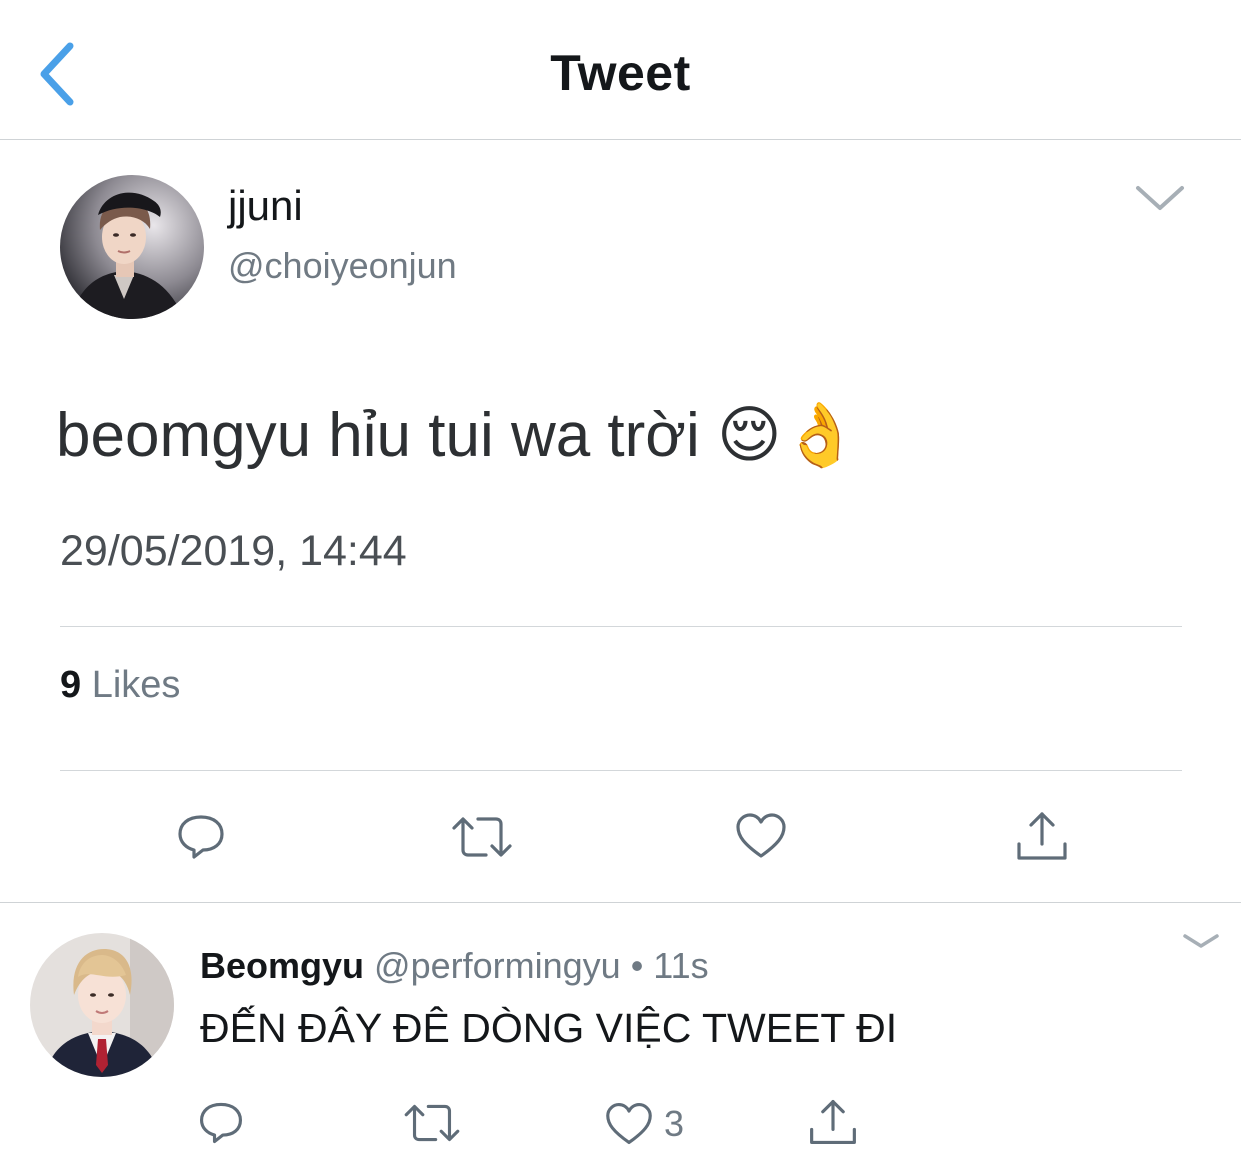 The image size is (1241, 1176). I want to click on reply-like-count: 3, so click(674, 1123).